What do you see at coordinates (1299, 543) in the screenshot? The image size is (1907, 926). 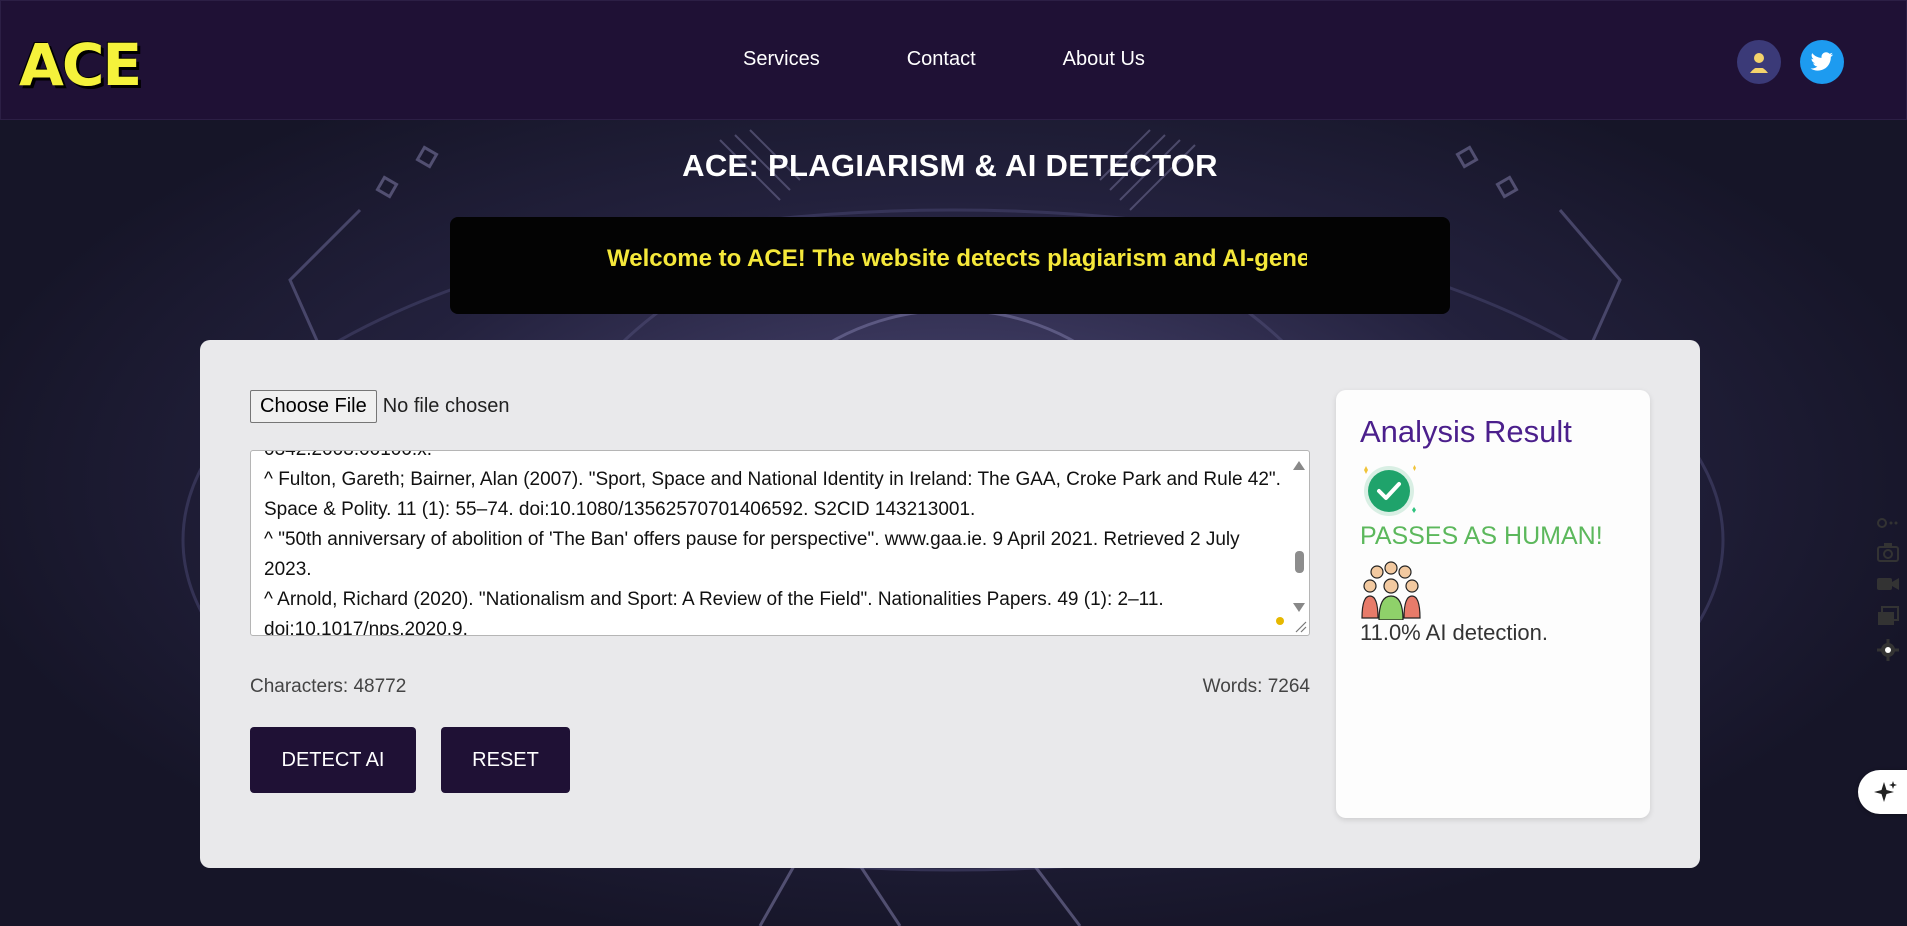 I see `textarea-scrollbar` at bounding box center [1299, 543].